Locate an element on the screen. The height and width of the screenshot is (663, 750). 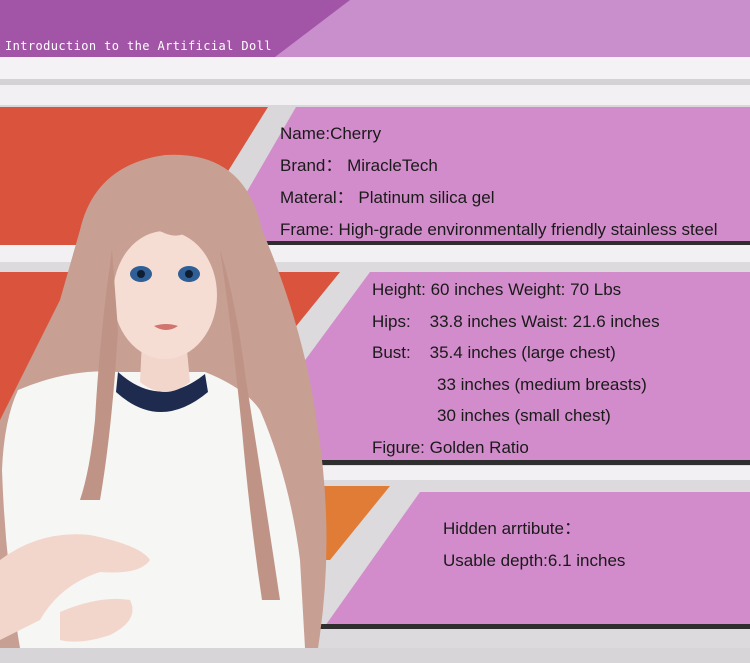
usable-depth-line: Usable depth:6.1 inches is located at coordinates (534, 560).